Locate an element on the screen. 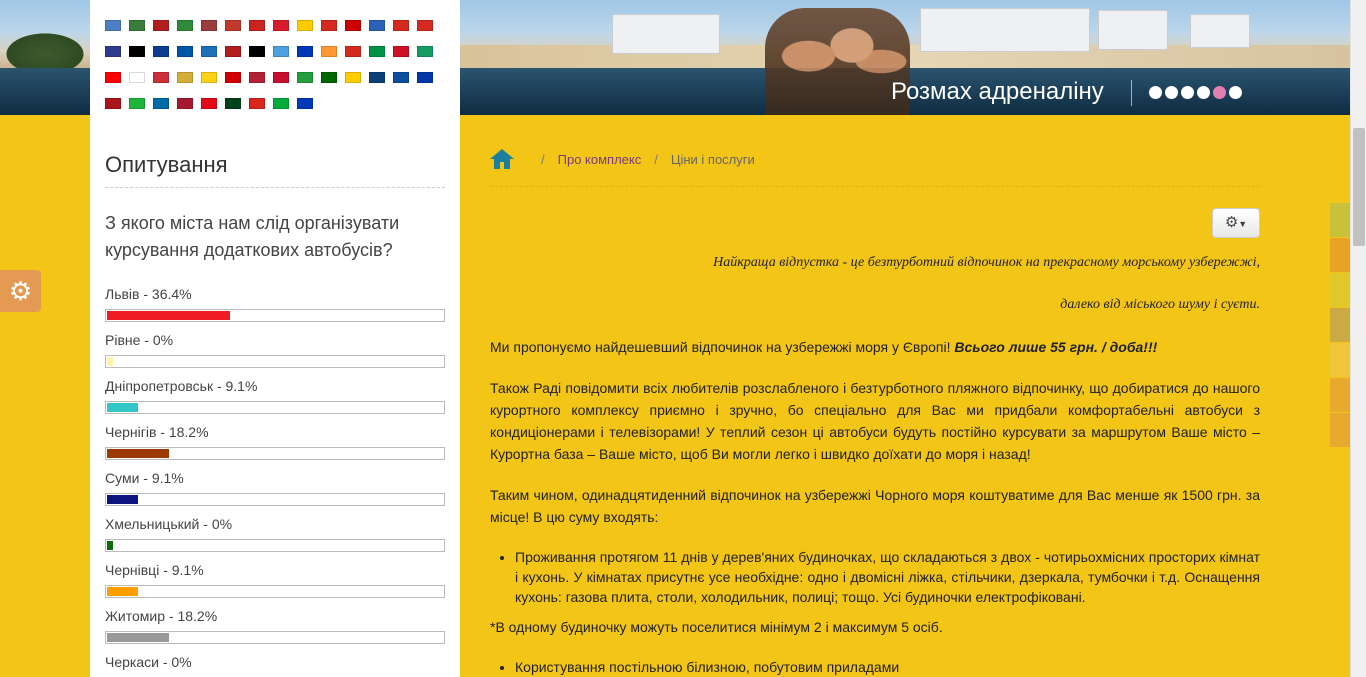  breadcrumb: / Про комплекс / Ціни і послуги is located at coordinates (622, 159).